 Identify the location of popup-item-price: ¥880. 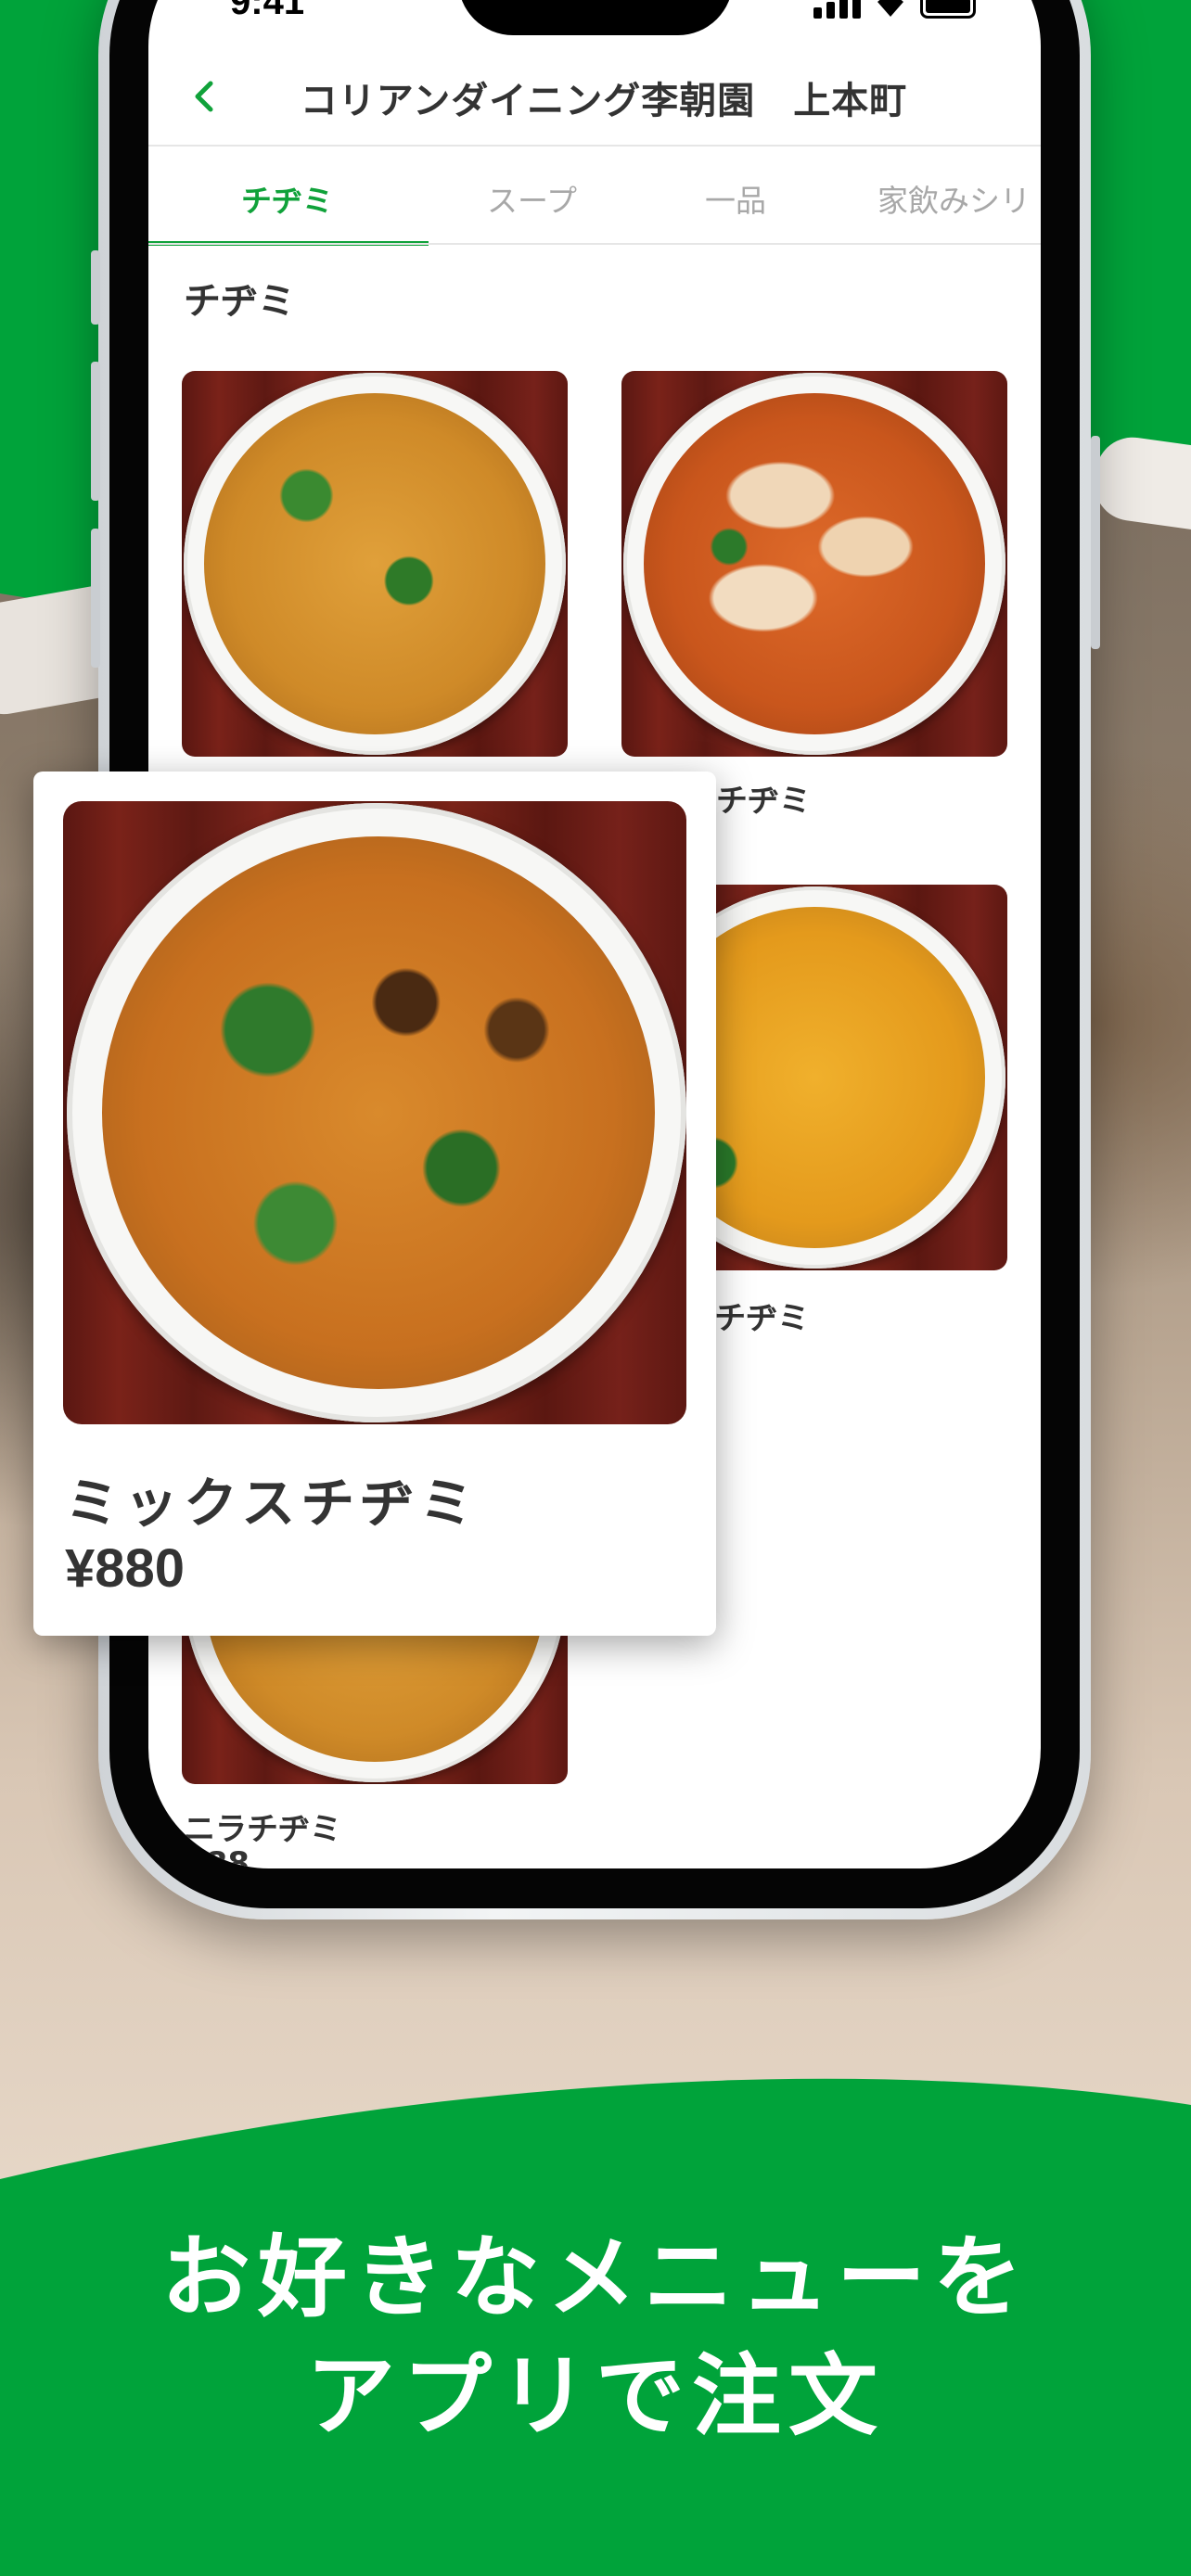
(126, 1568).